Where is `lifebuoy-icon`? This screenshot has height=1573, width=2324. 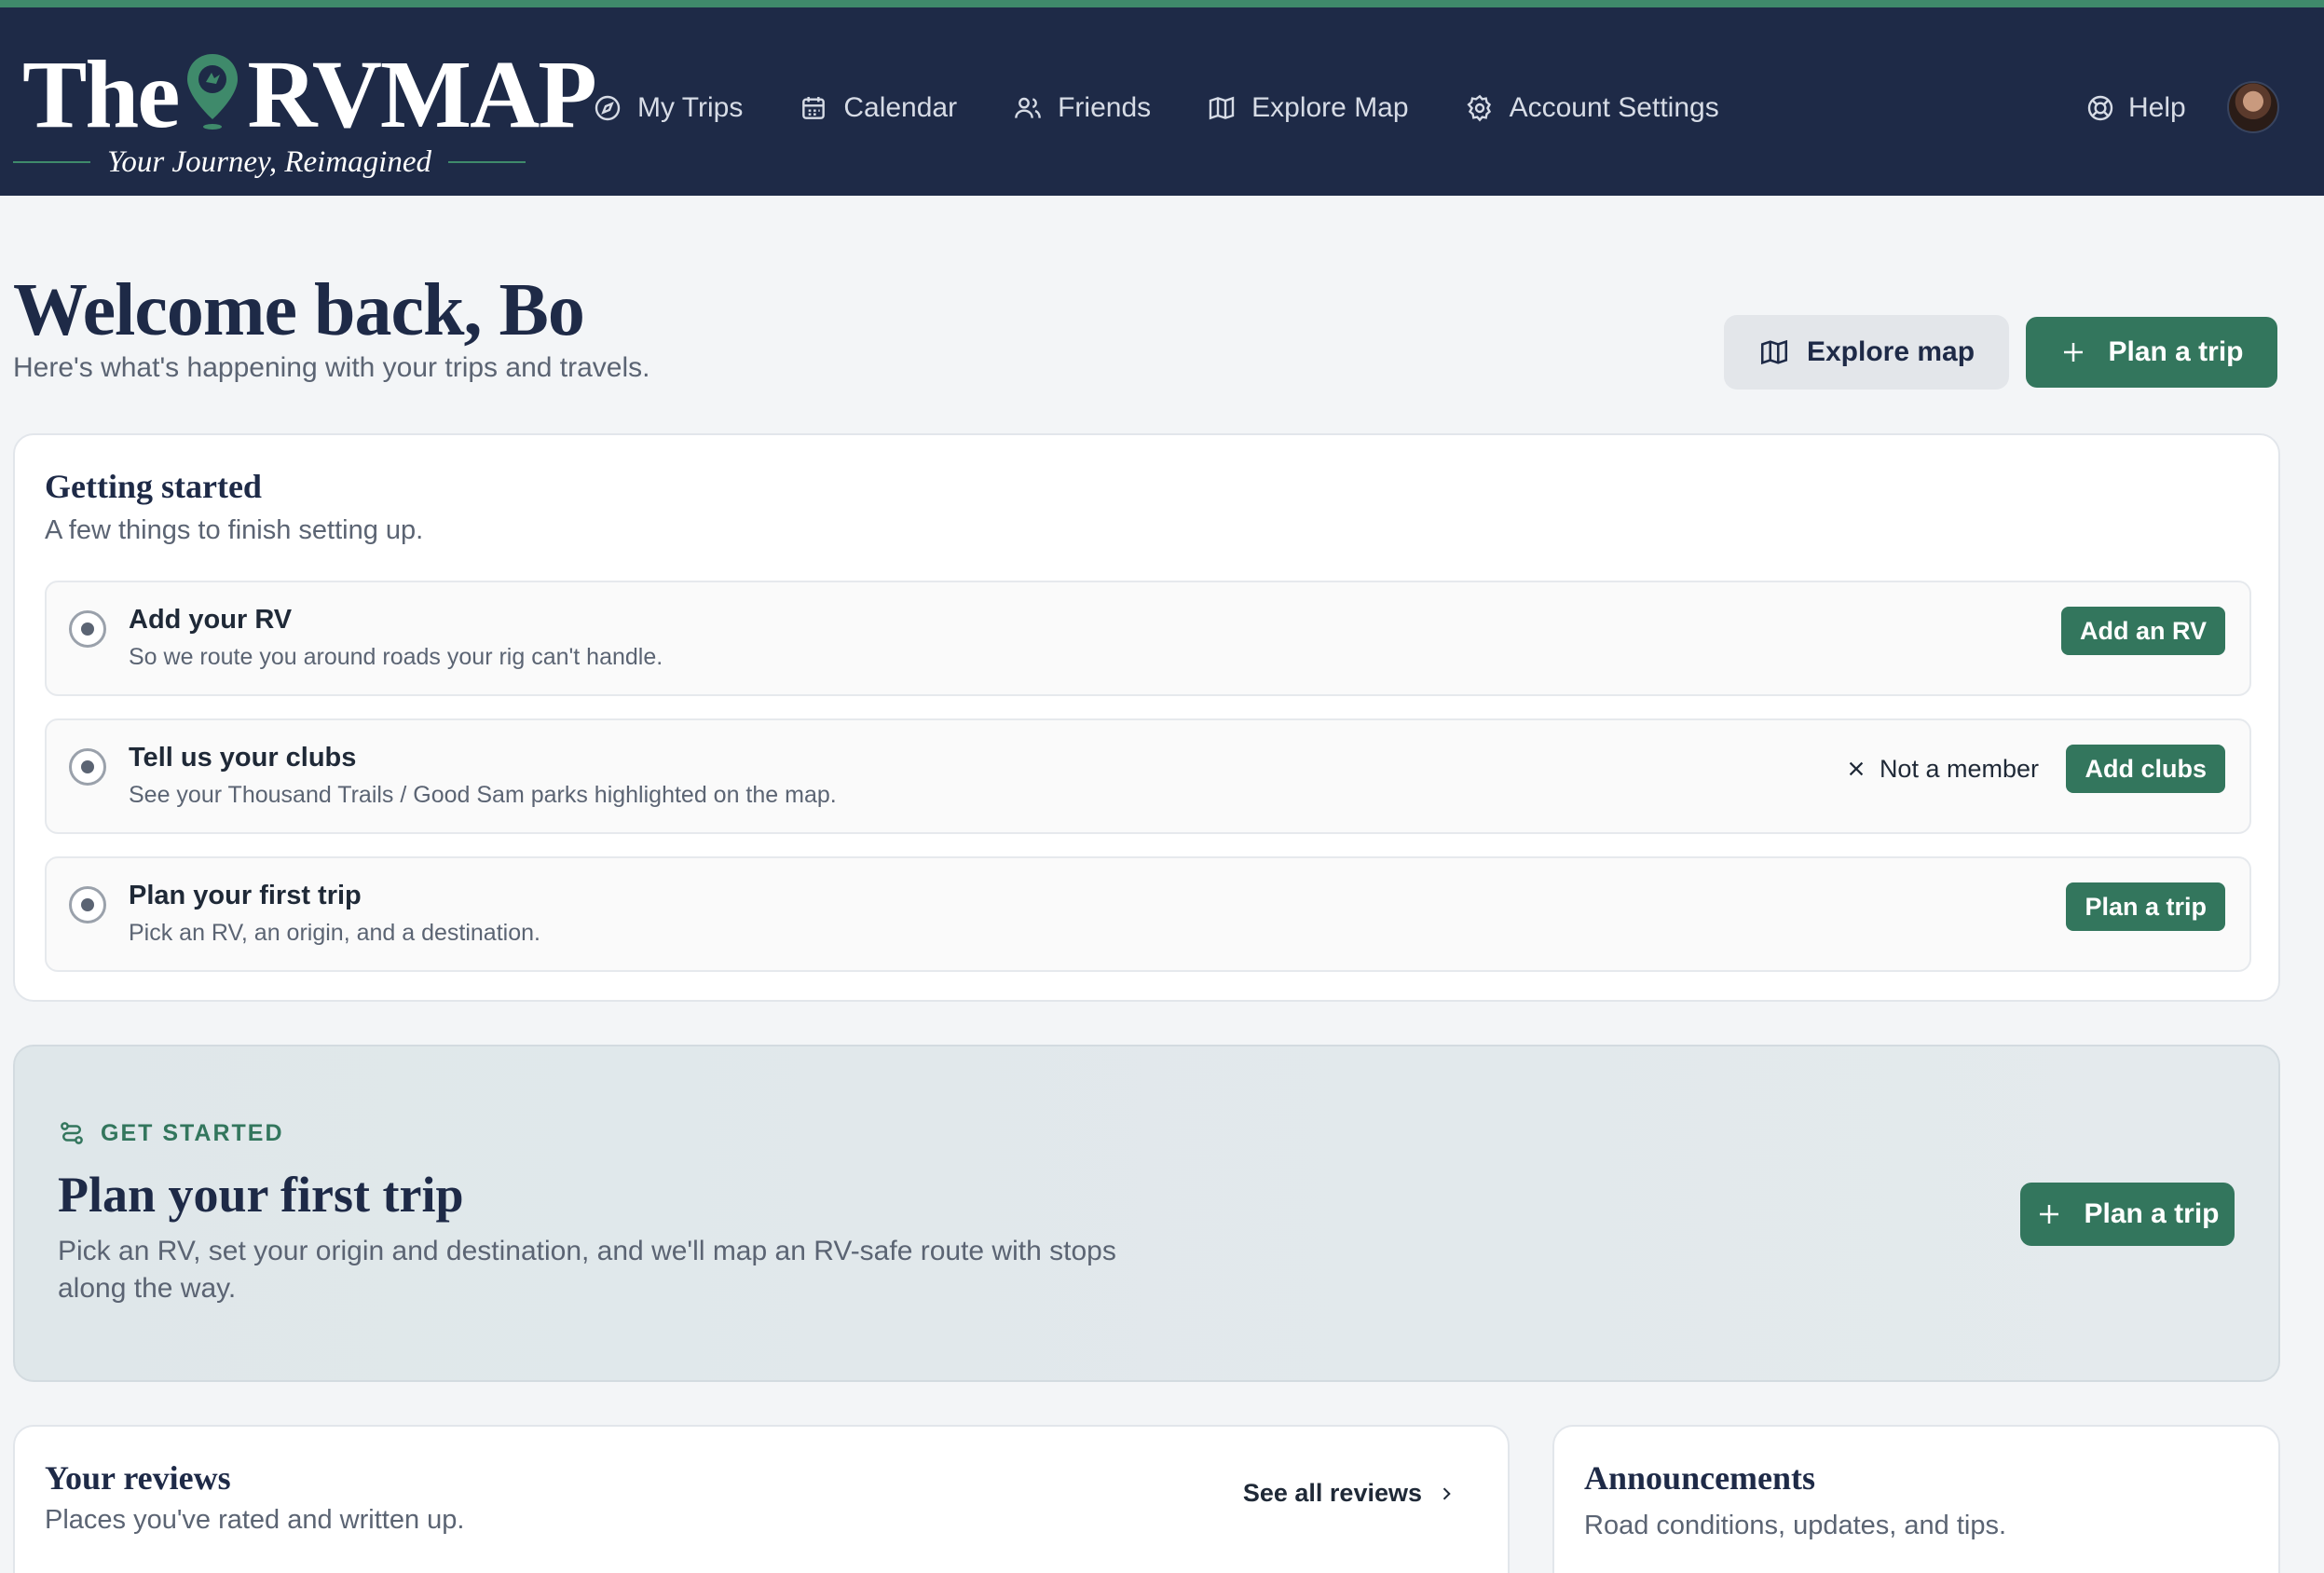 lifebuoy-icon is located at coordinates (2100, 108).